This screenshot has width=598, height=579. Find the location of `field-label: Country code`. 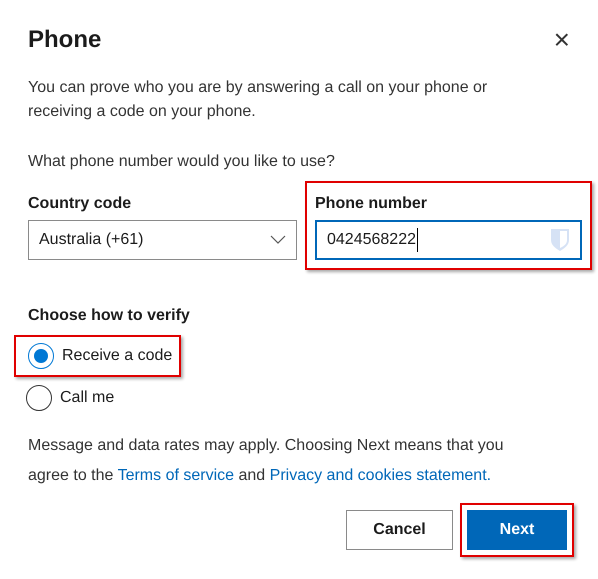

field-label: Country code is located at coordinates (80, 204).